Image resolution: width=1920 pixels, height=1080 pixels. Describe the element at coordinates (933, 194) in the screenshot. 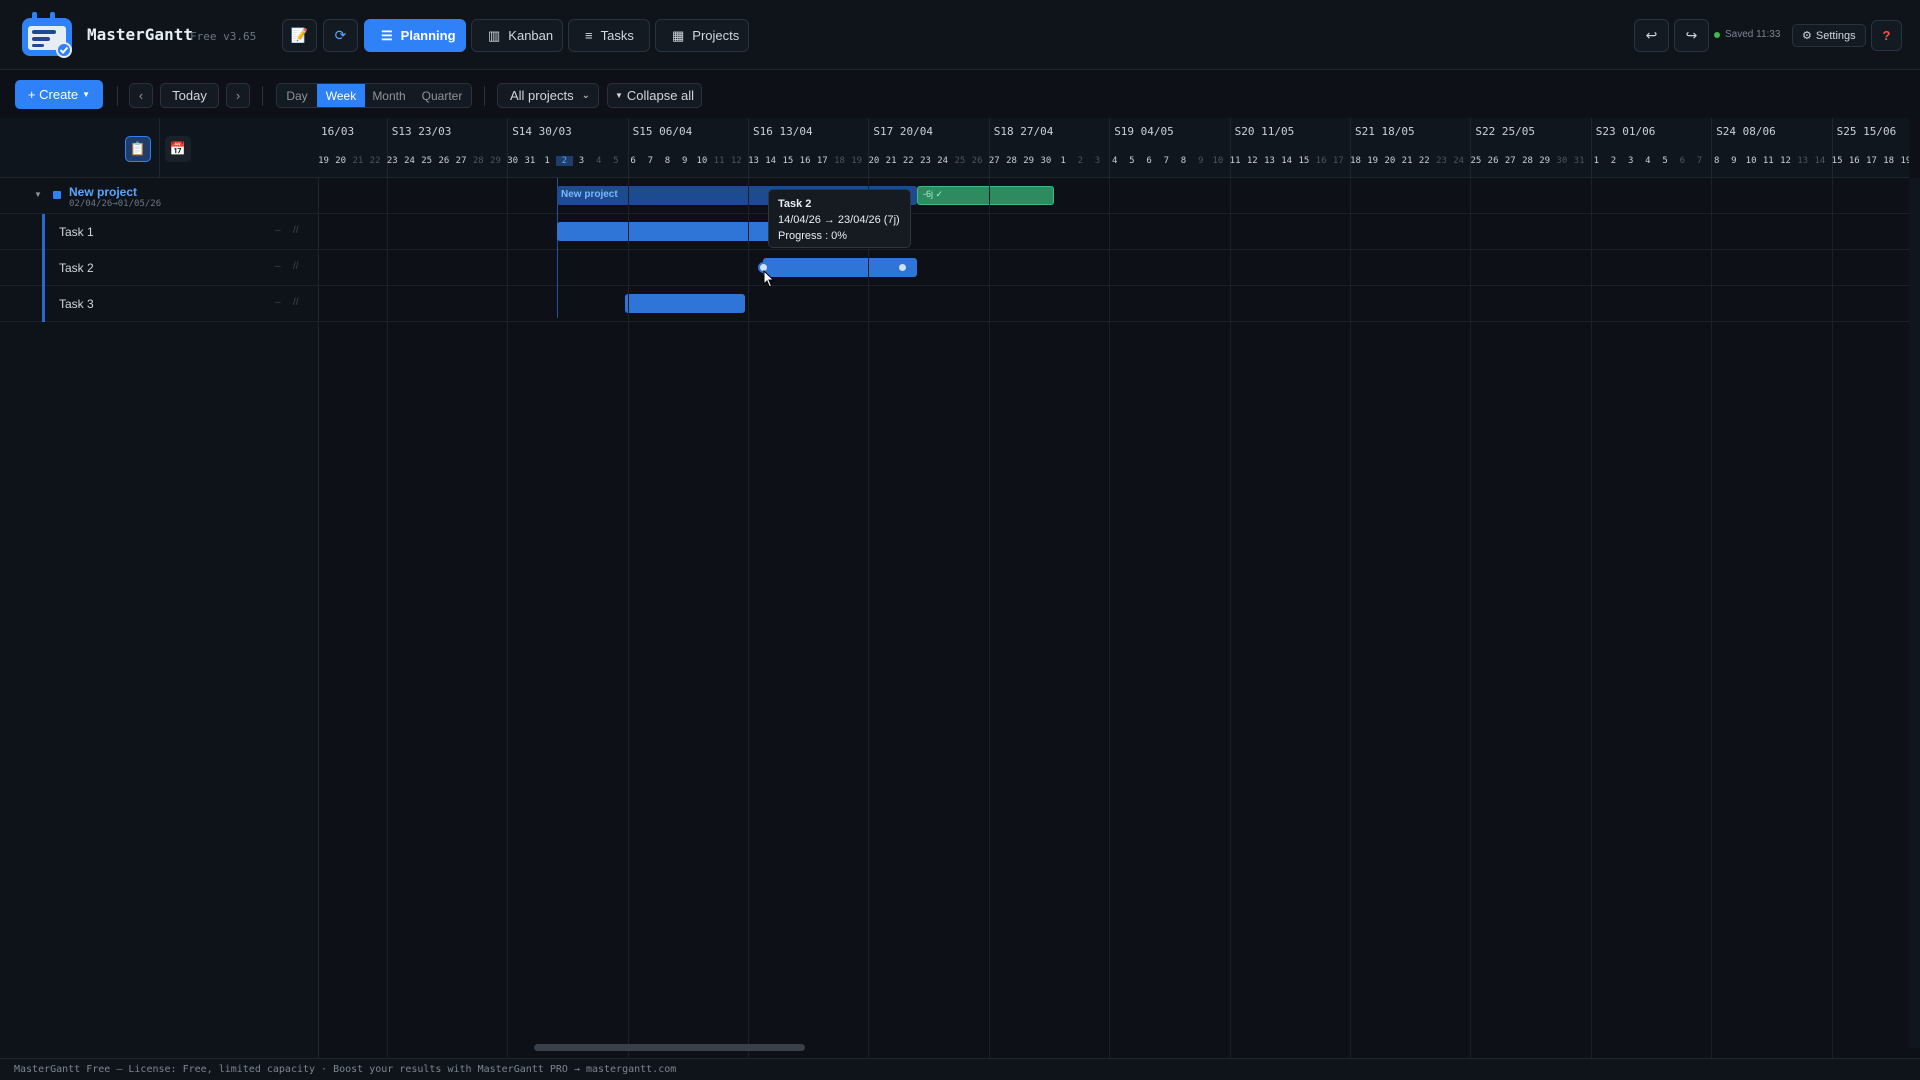

I see `slack-label: -6j ✓` at that location.